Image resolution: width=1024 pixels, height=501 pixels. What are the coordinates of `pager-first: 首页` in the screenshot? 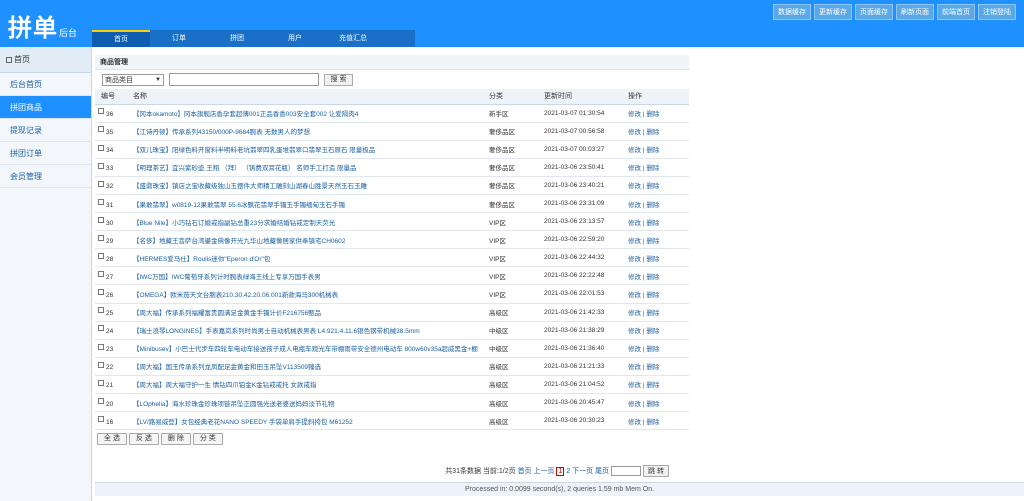 It's located at (525, 471).